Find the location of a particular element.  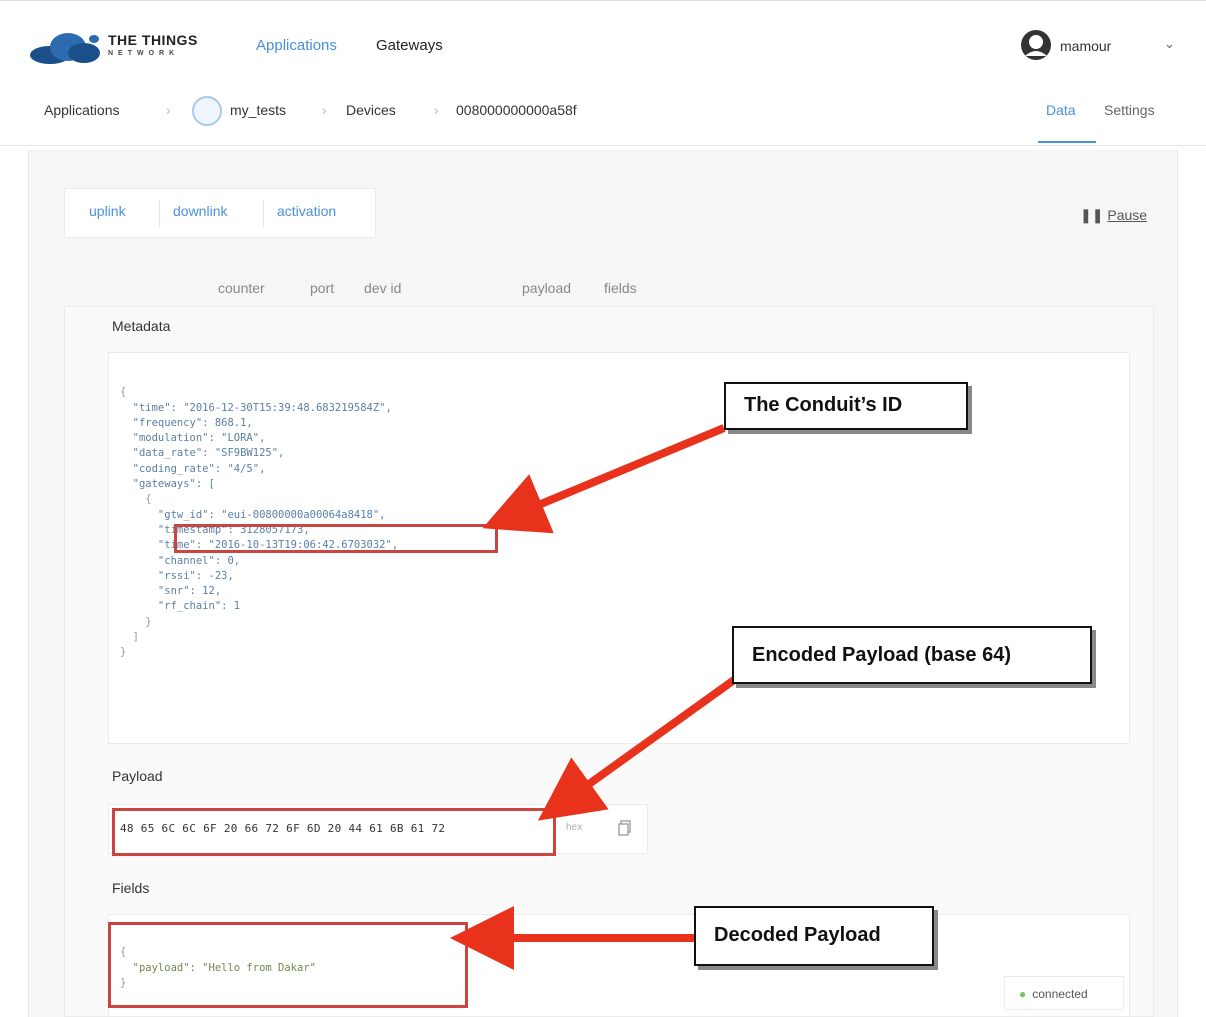

callout-encoded-payload: Encoded Payload (base 64) is located at coordinates (912, 655).